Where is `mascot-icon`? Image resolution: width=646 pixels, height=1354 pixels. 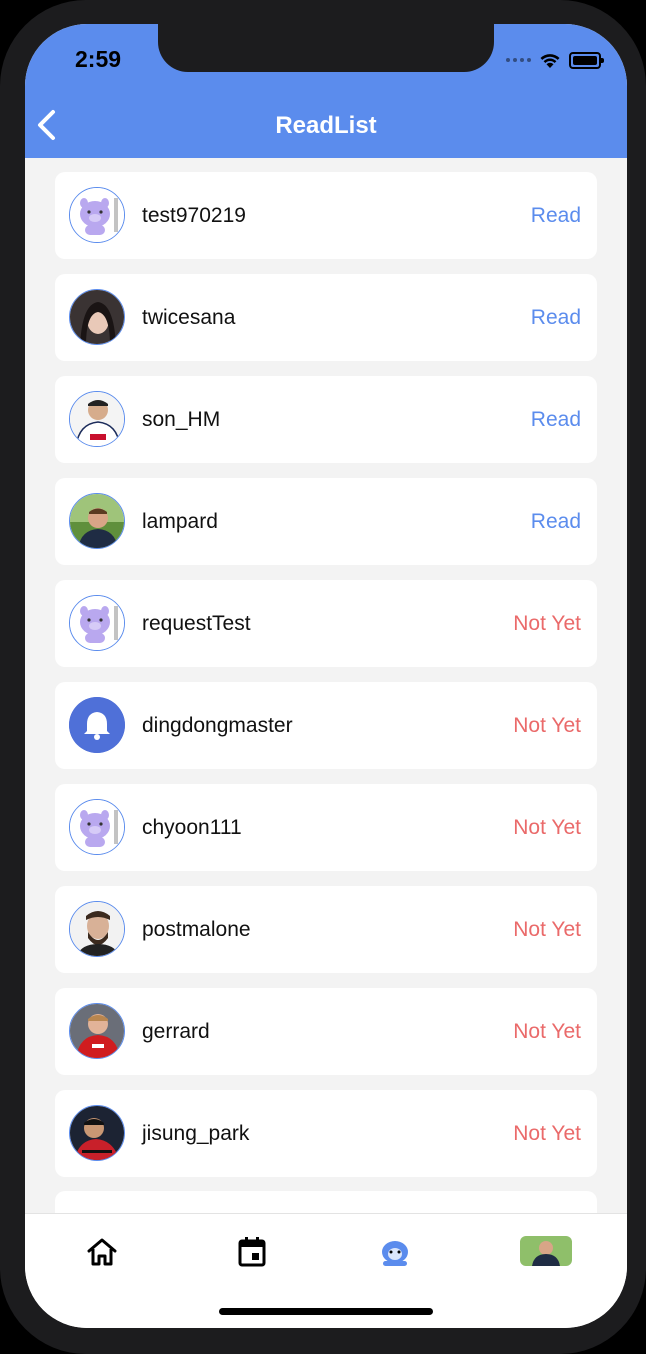
mascot-icon is located at coordinates (395, 1252).